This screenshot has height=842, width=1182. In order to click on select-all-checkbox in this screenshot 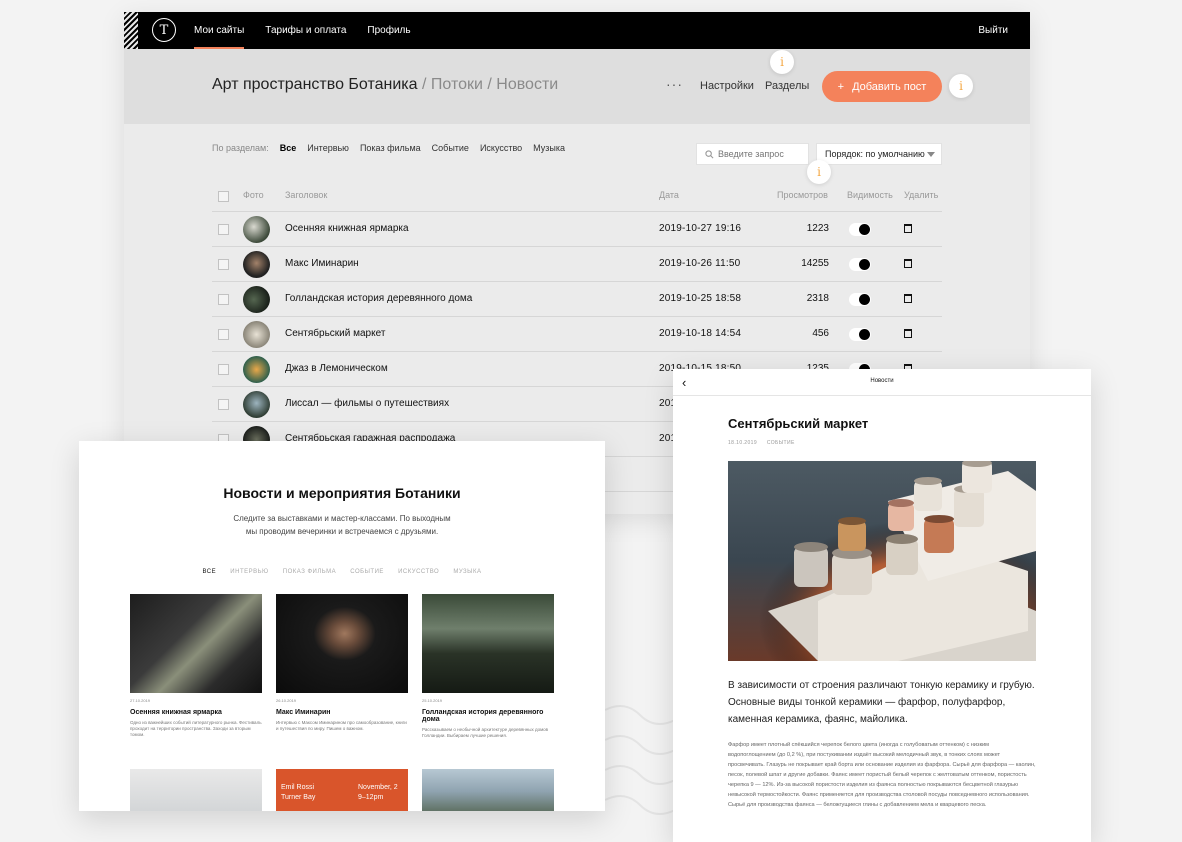, I will do `click(223, 196)`.